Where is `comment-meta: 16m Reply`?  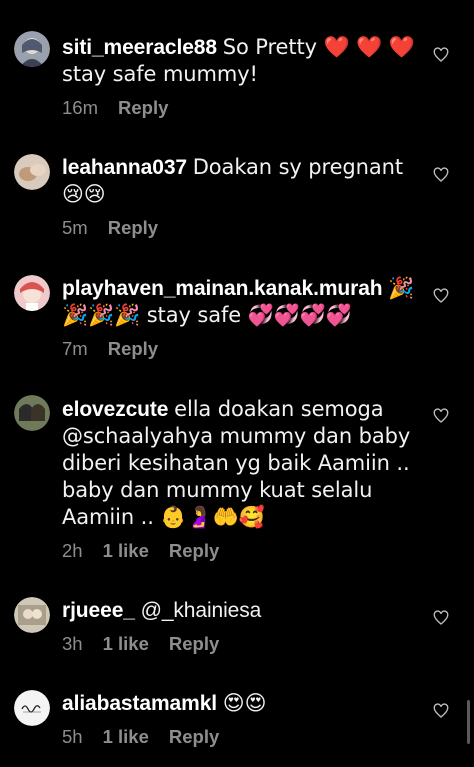 comment-meta: 16m Reply is located at coordinates (115, 108).